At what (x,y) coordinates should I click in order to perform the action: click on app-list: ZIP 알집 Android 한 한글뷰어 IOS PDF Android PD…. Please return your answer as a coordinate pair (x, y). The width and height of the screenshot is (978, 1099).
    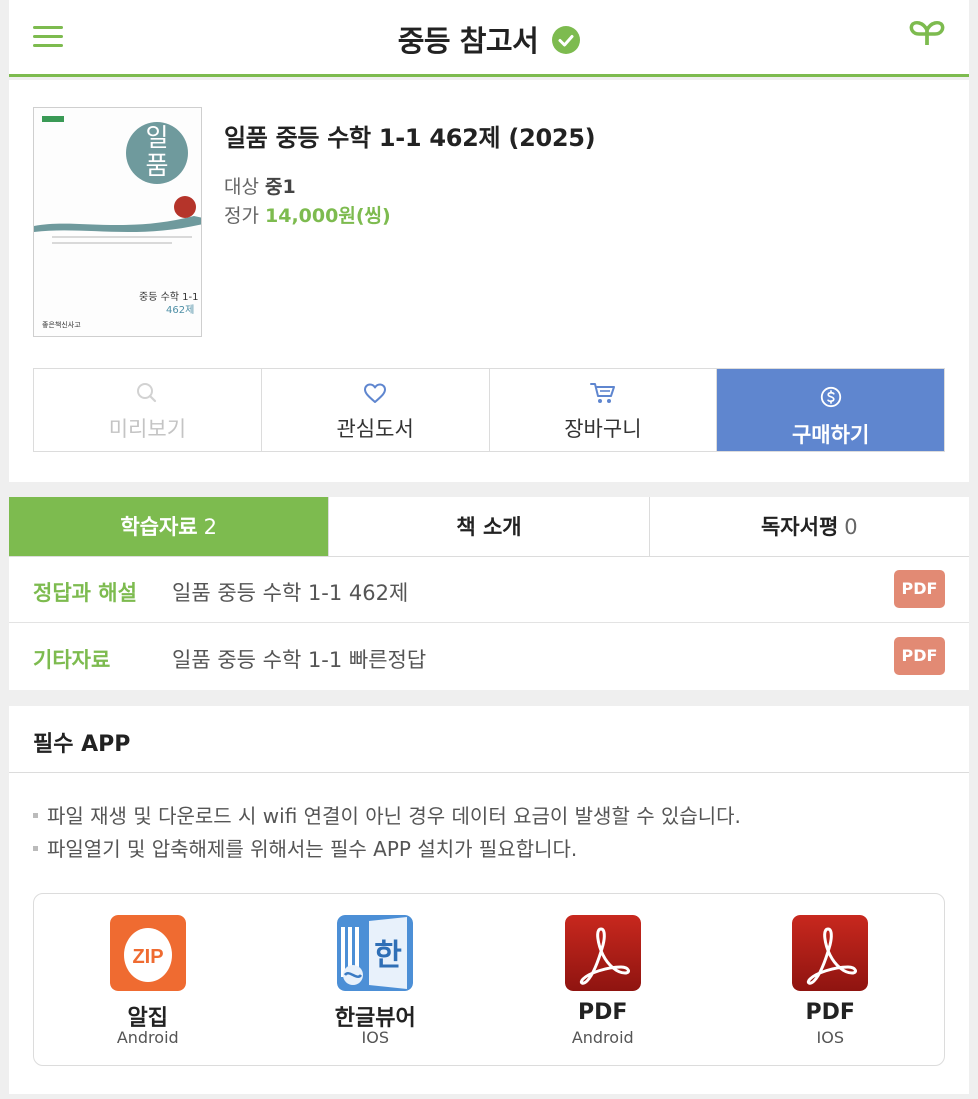
    Looking at the image, I should click on (489, 979).